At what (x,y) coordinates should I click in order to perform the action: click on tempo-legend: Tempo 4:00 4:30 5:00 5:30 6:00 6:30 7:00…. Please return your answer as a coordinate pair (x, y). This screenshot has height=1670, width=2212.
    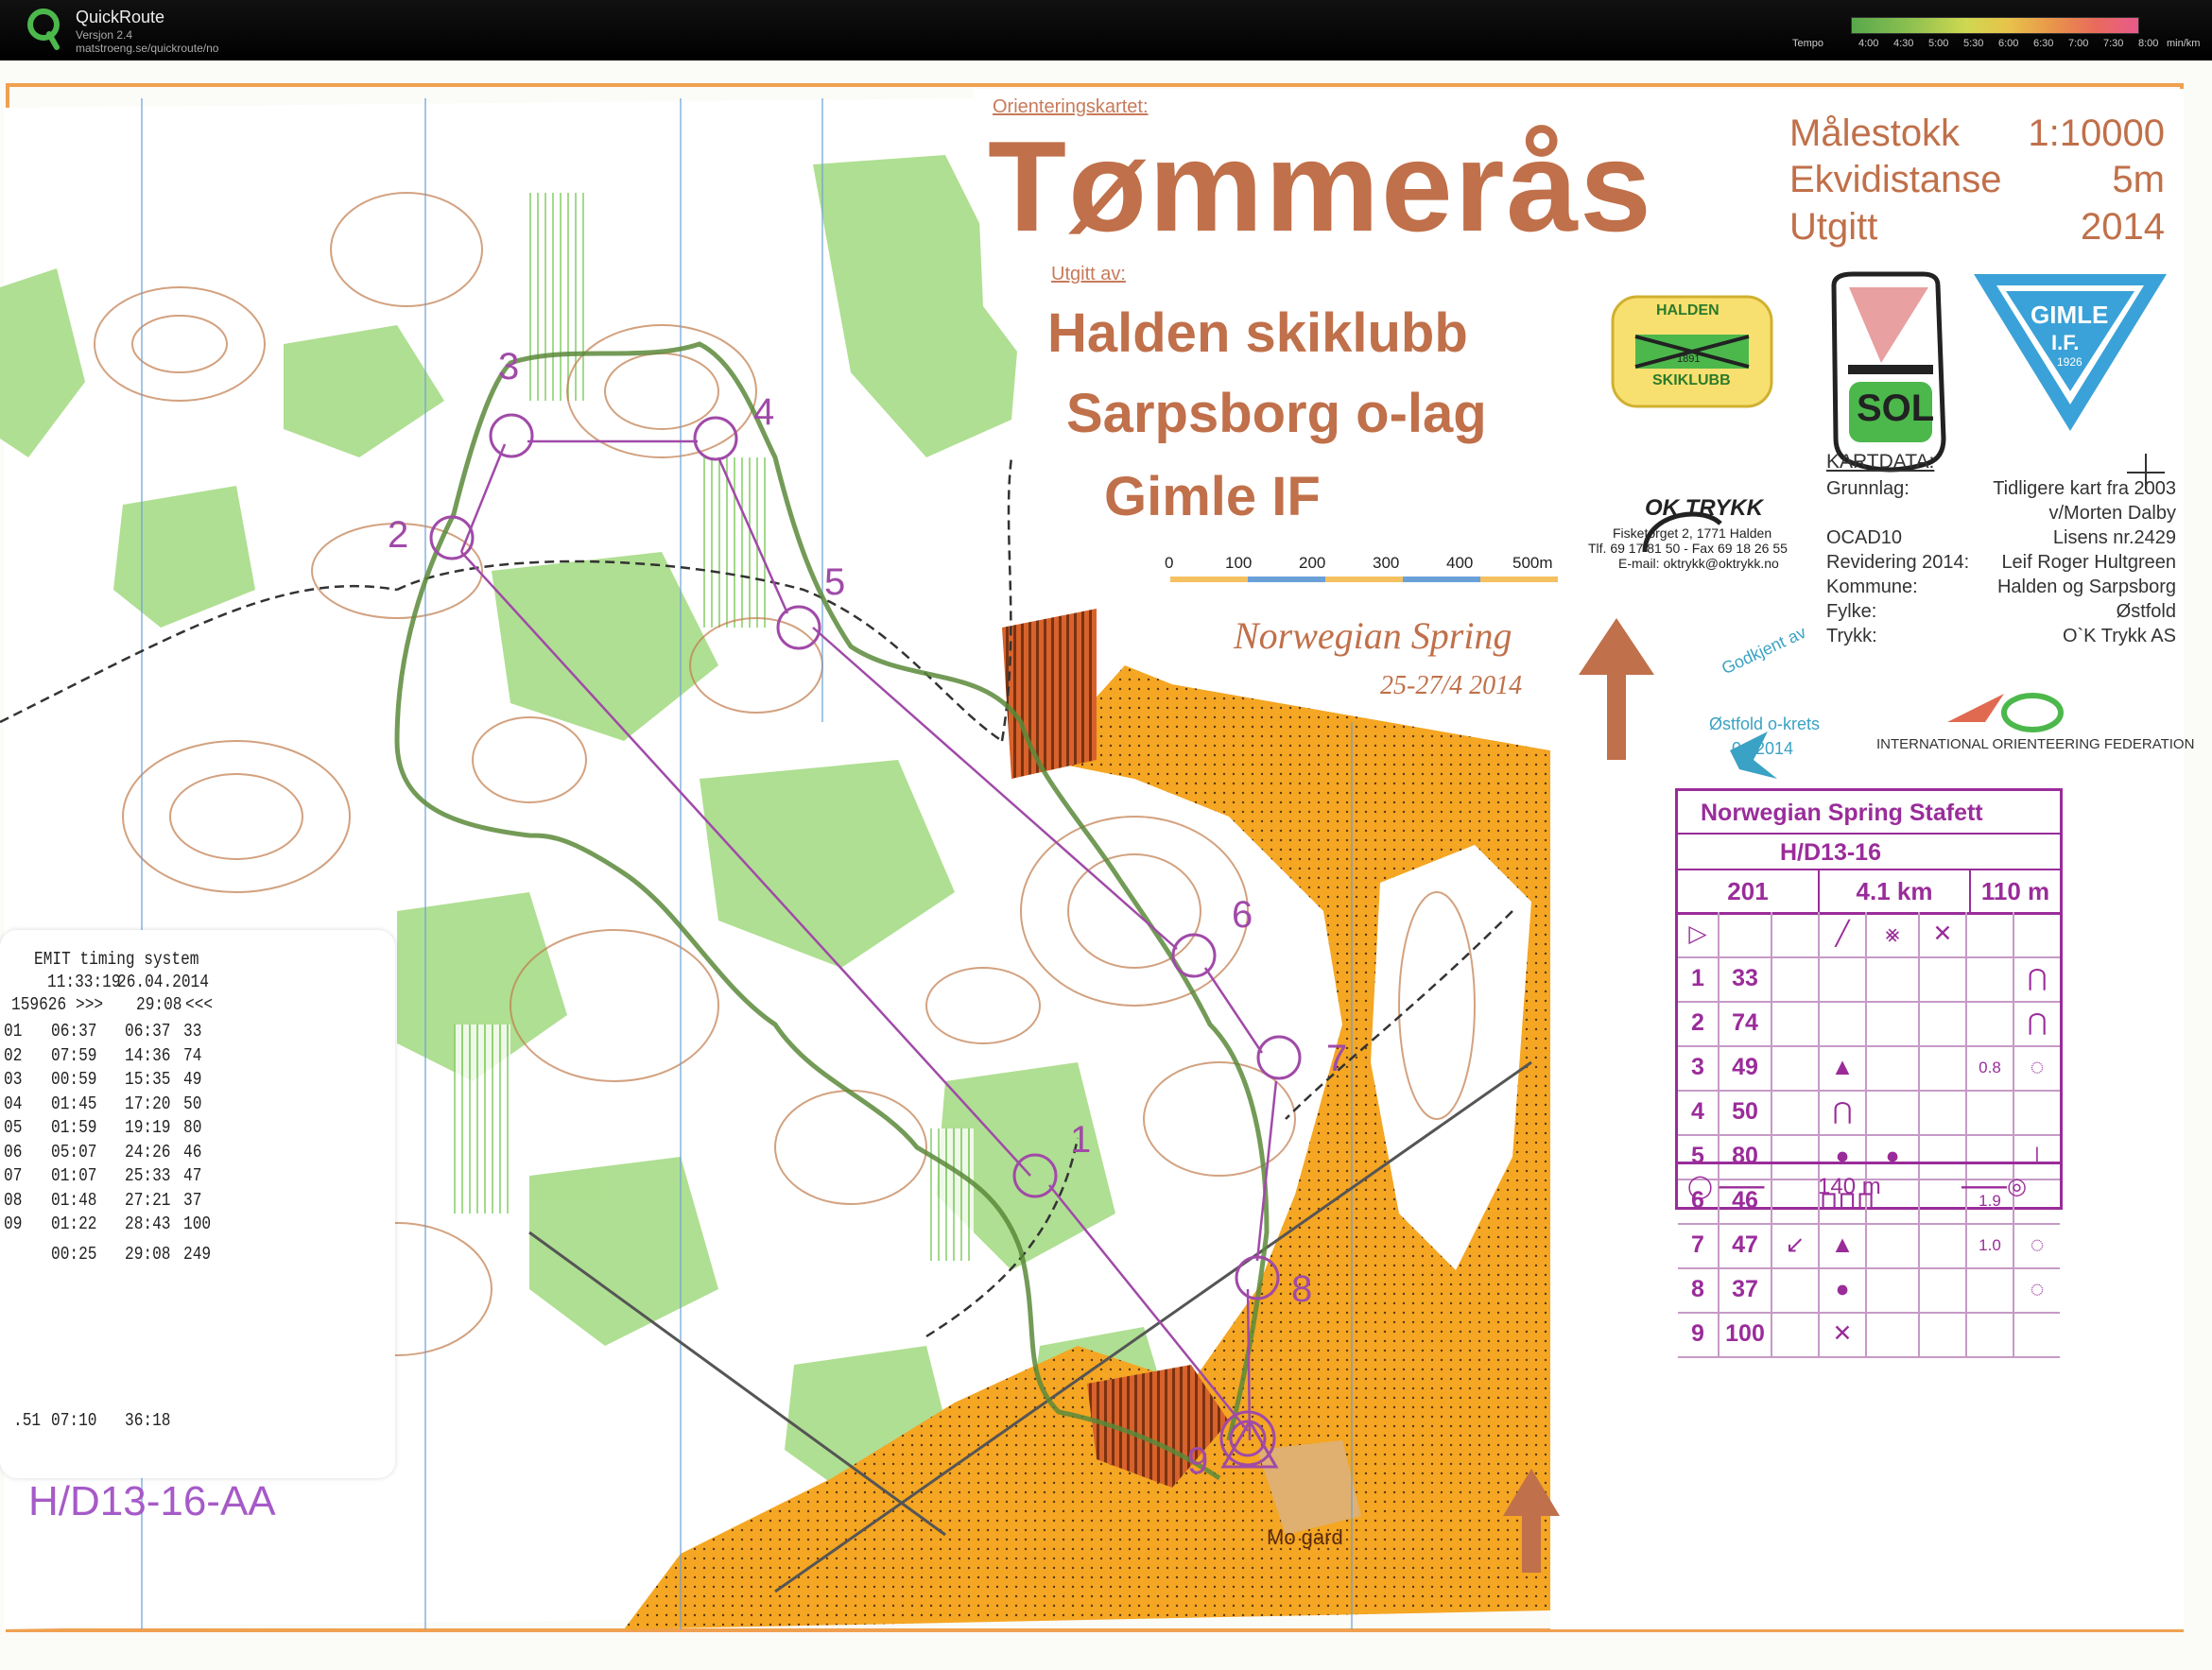
    Looking at the image, I should click on (2001, 36).